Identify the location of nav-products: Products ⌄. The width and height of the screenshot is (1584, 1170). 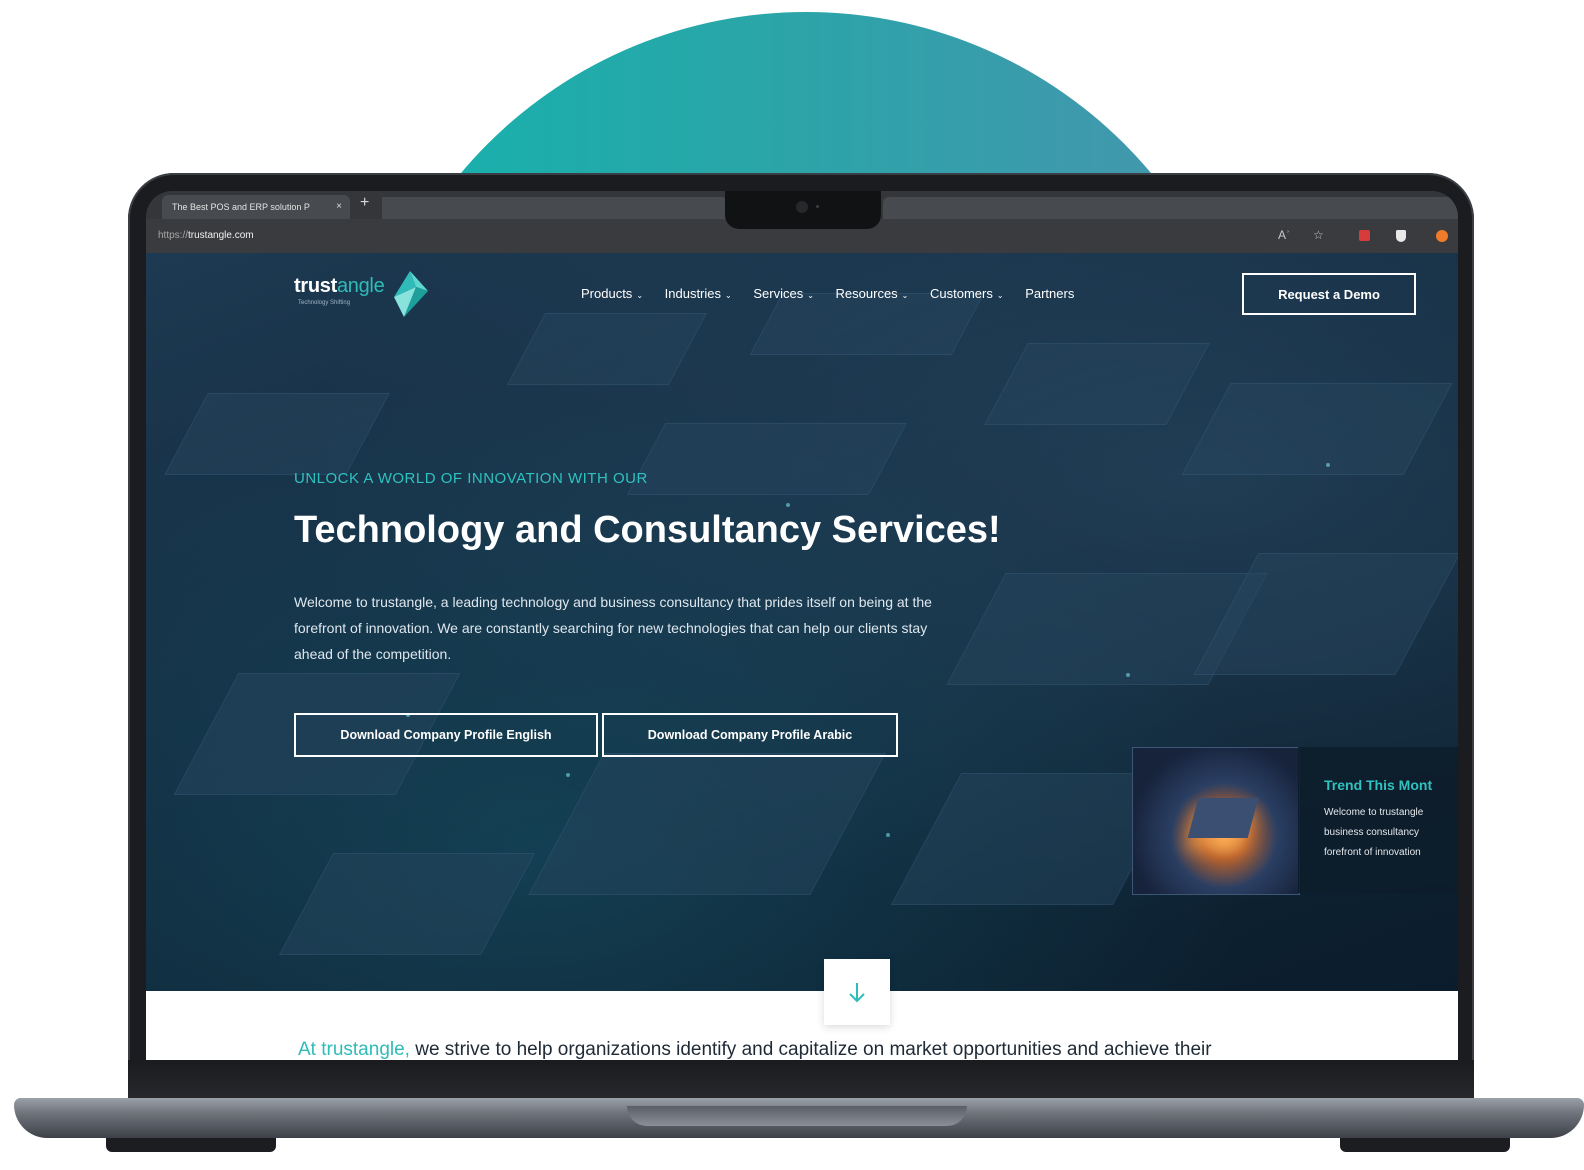
(612, 293).